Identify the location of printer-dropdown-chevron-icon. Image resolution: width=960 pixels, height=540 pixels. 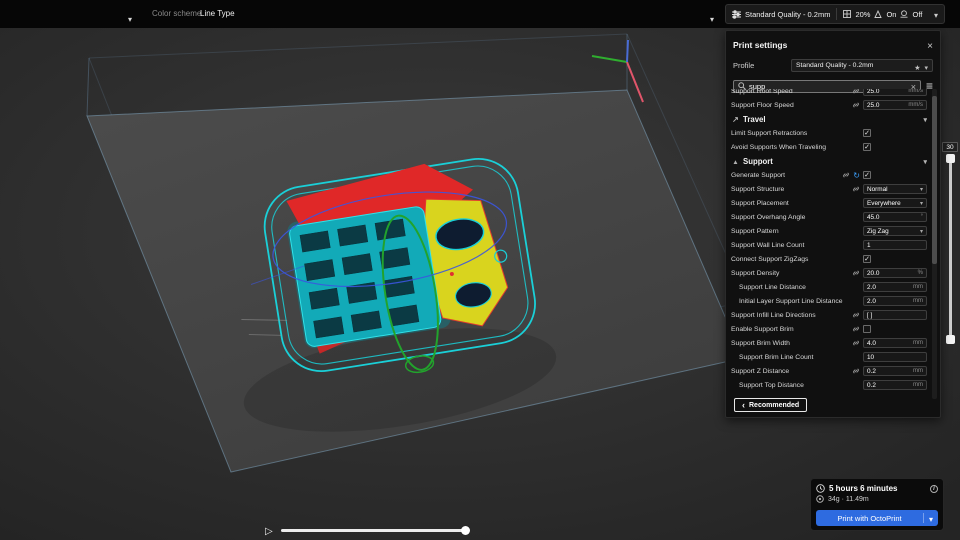
(130, 18).